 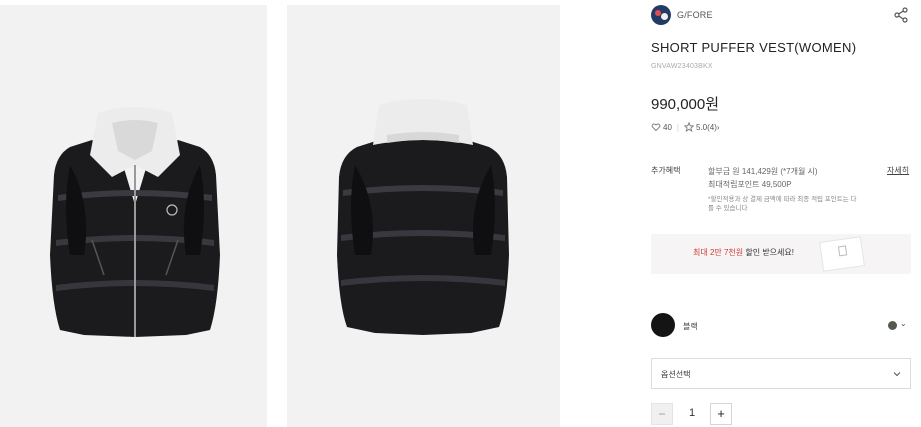 What do you see at coordinates (750, 184) in the screenshot?
I see `points-info: 최대적립포인트 49,500P` at bounding box center [750, 184].